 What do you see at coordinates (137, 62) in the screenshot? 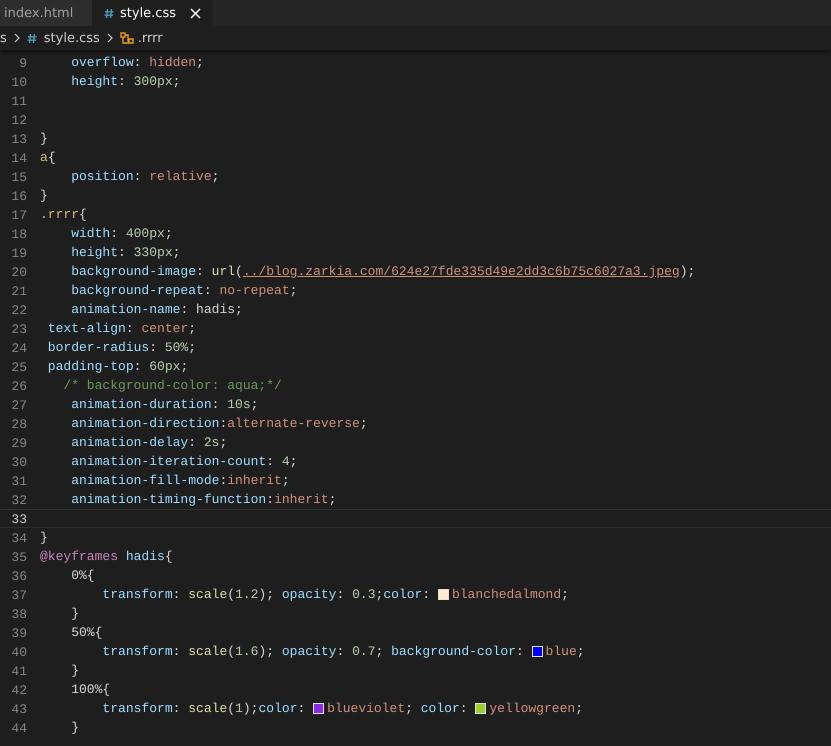
I see `code-line: overflow: hidden;` at bounding box center [137, 62].